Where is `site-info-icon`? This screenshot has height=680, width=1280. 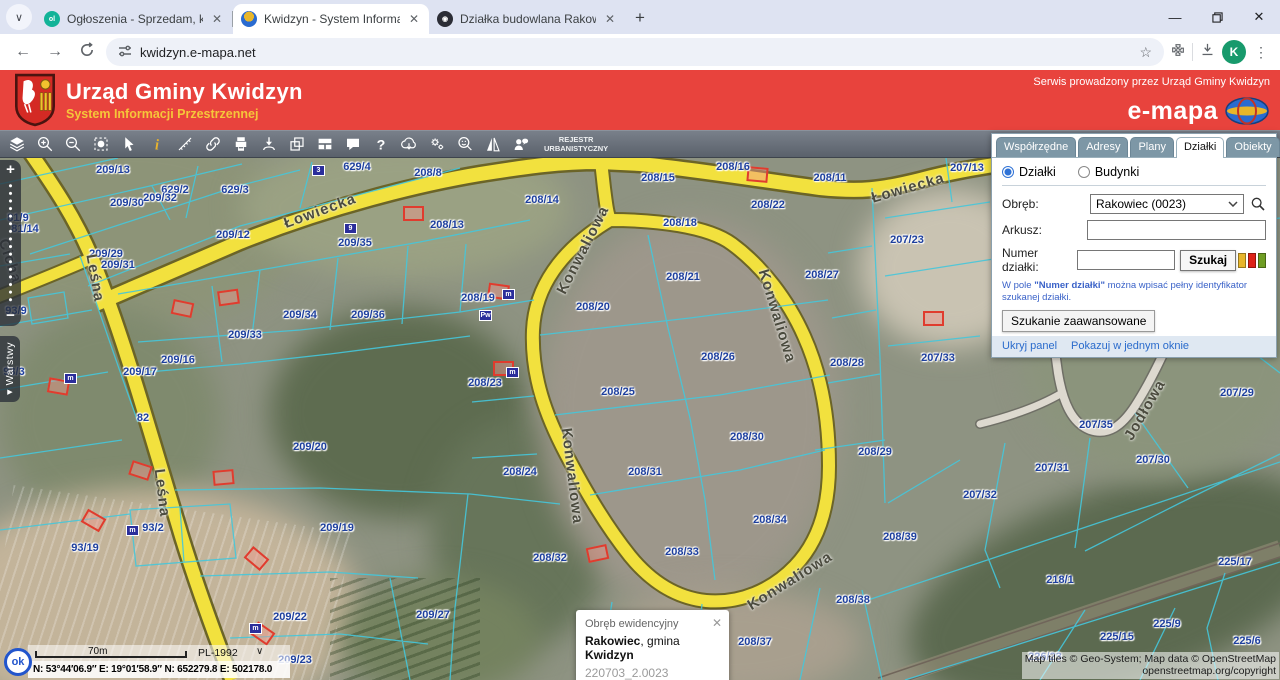
site-info-icon is located at coordinates (125, 52).